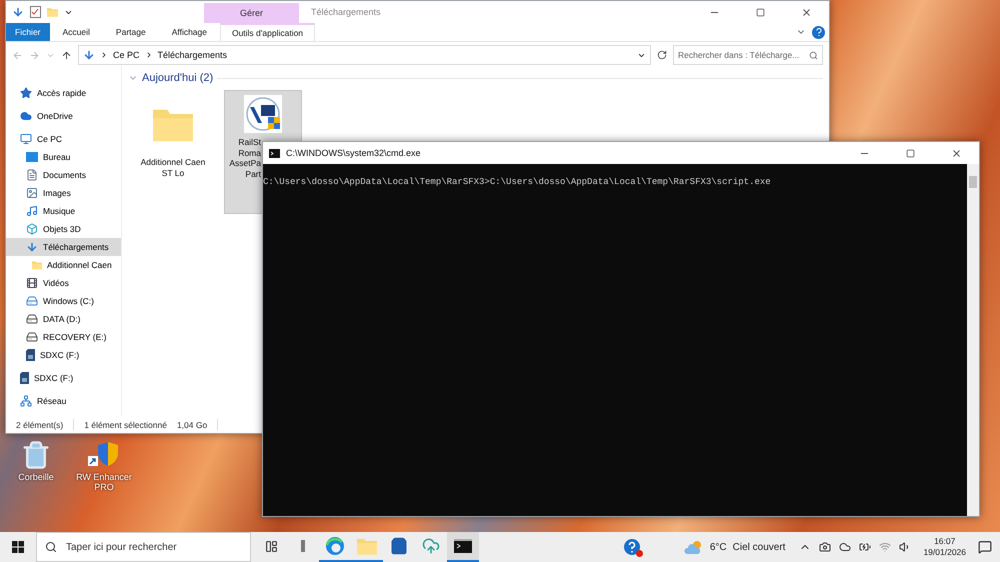  I want to click on sidebar-item: Téléchargements, so click(63, 247).